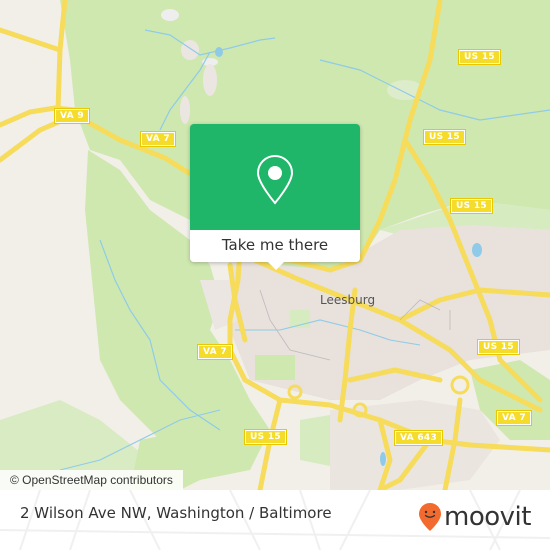 The height and width of the screenshot is (550, 550). What do you see at coordinates (430, 517) in the screenshot?
I see `moovit-pin-icon` at bounding box center [430, 517].